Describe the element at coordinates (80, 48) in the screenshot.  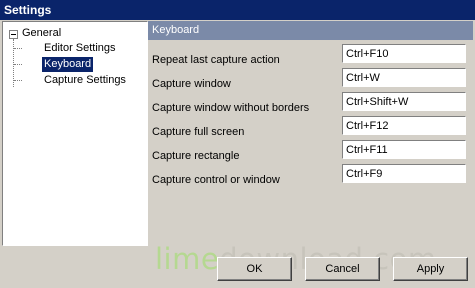
I see `tree-item-editor-settings: Editor Settings` at that location.